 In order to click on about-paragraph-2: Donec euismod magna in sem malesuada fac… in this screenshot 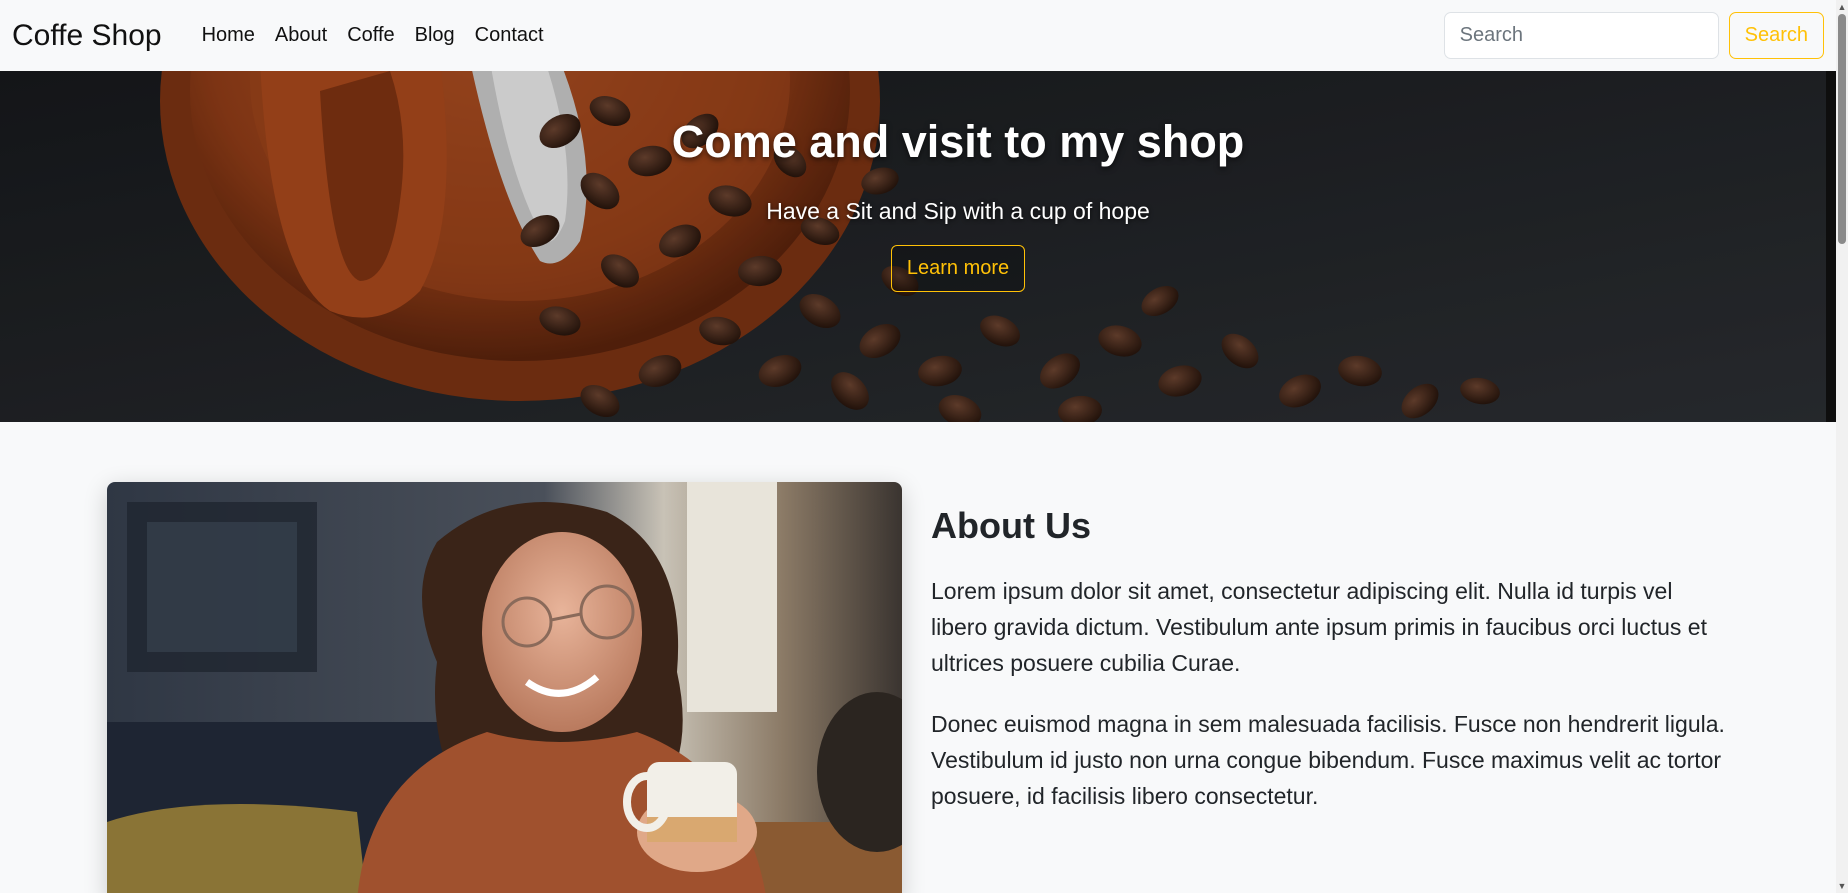, I will do `click(1328, 760)`.